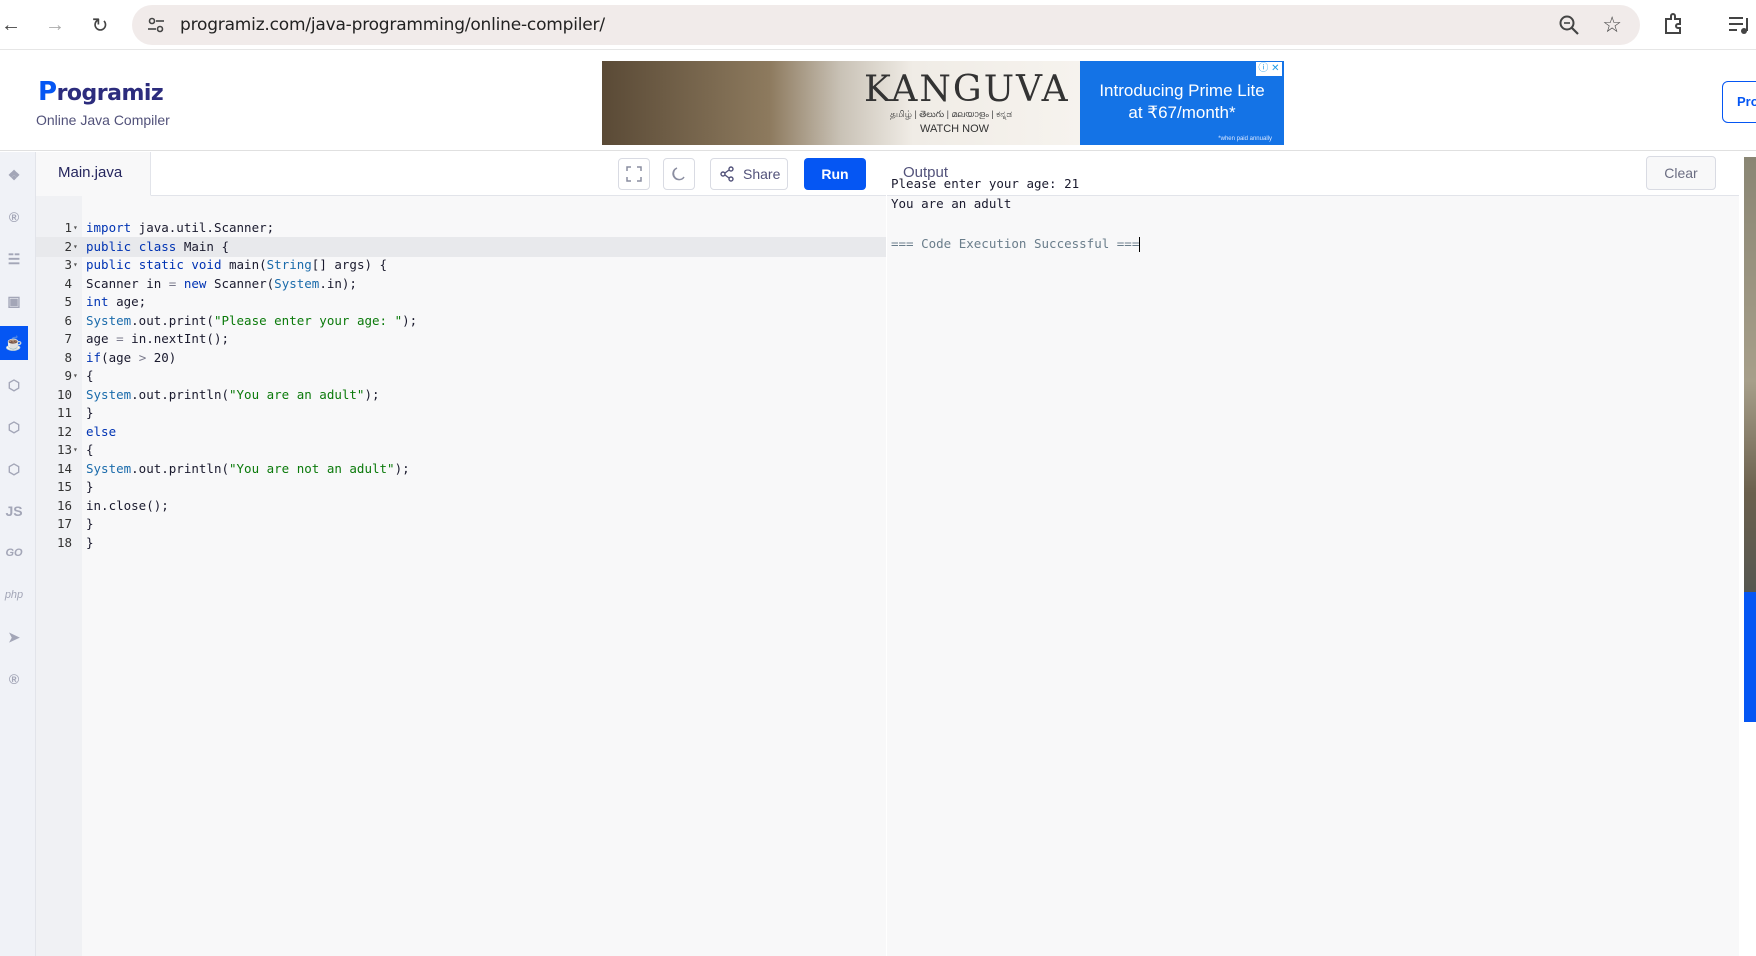  What do you see at coordinates (101, 432) in the screenshot?
I see `code-text: else` at bounding box center [101, 432].